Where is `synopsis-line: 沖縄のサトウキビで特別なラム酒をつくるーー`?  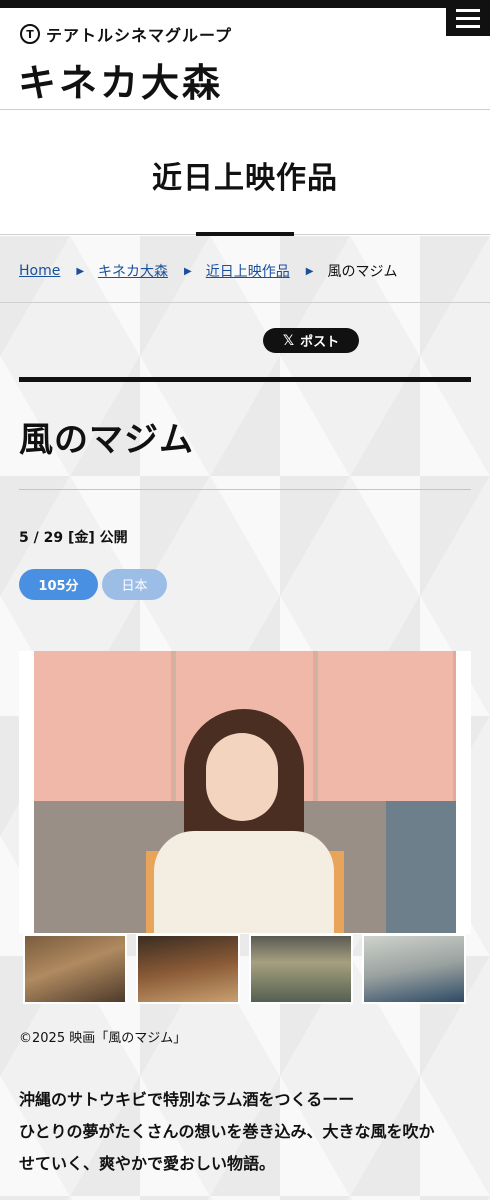 synopsis-line: 沖縄のサトウキビで特別なラム酒をつくるーー is located at coordinates (187, 1099).